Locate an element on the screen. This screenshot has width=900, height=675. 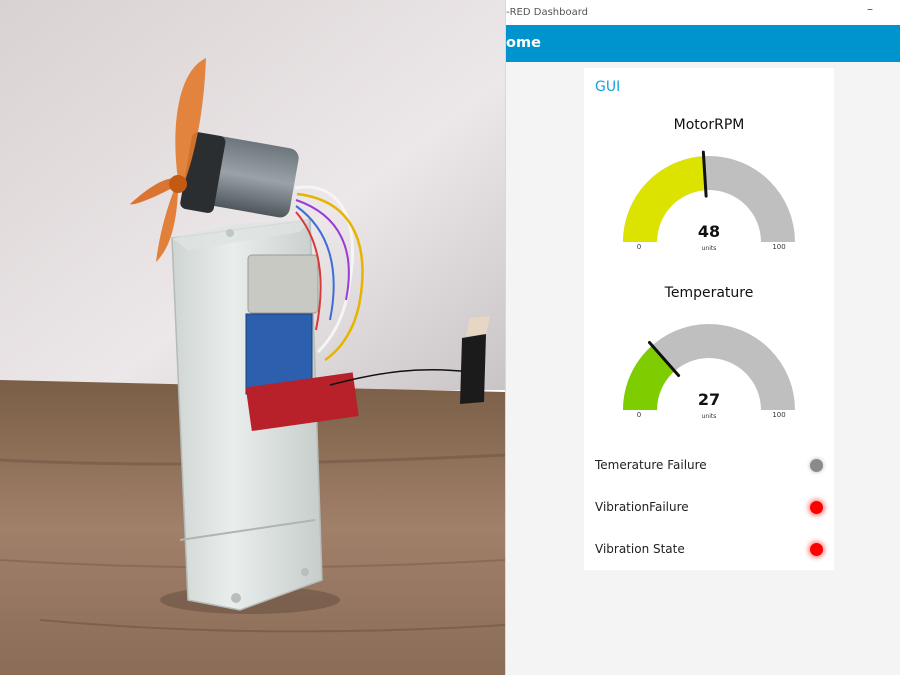
gauge-temperature: 27 units 0 100 is located at coordinates (709, 390).